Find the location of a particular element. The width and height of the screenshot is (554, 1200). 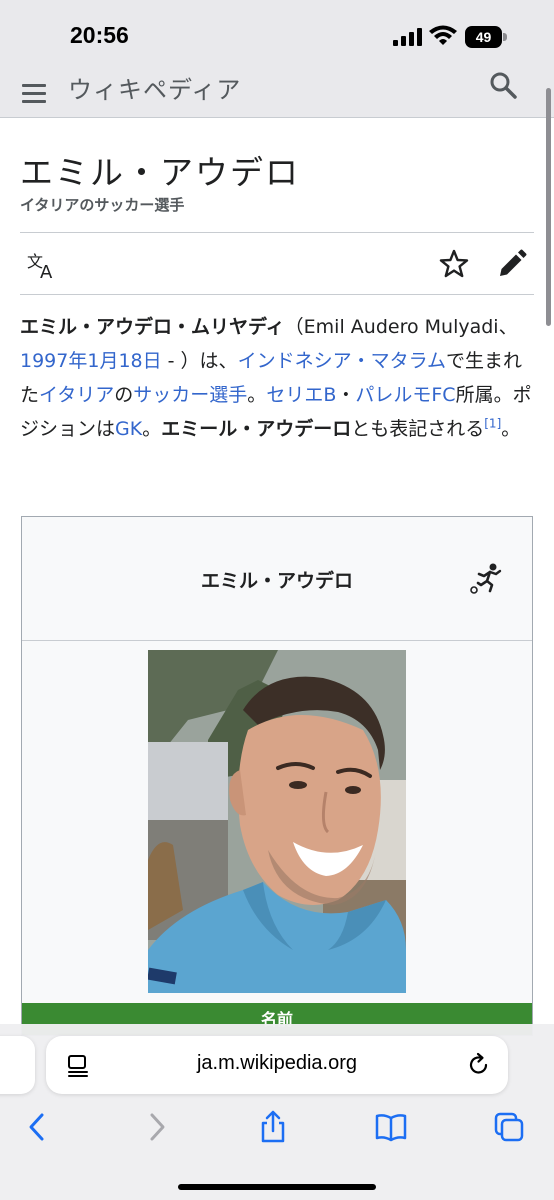

birthplace-link: インドネシア・マタラム is located at coordinates (342, 361).